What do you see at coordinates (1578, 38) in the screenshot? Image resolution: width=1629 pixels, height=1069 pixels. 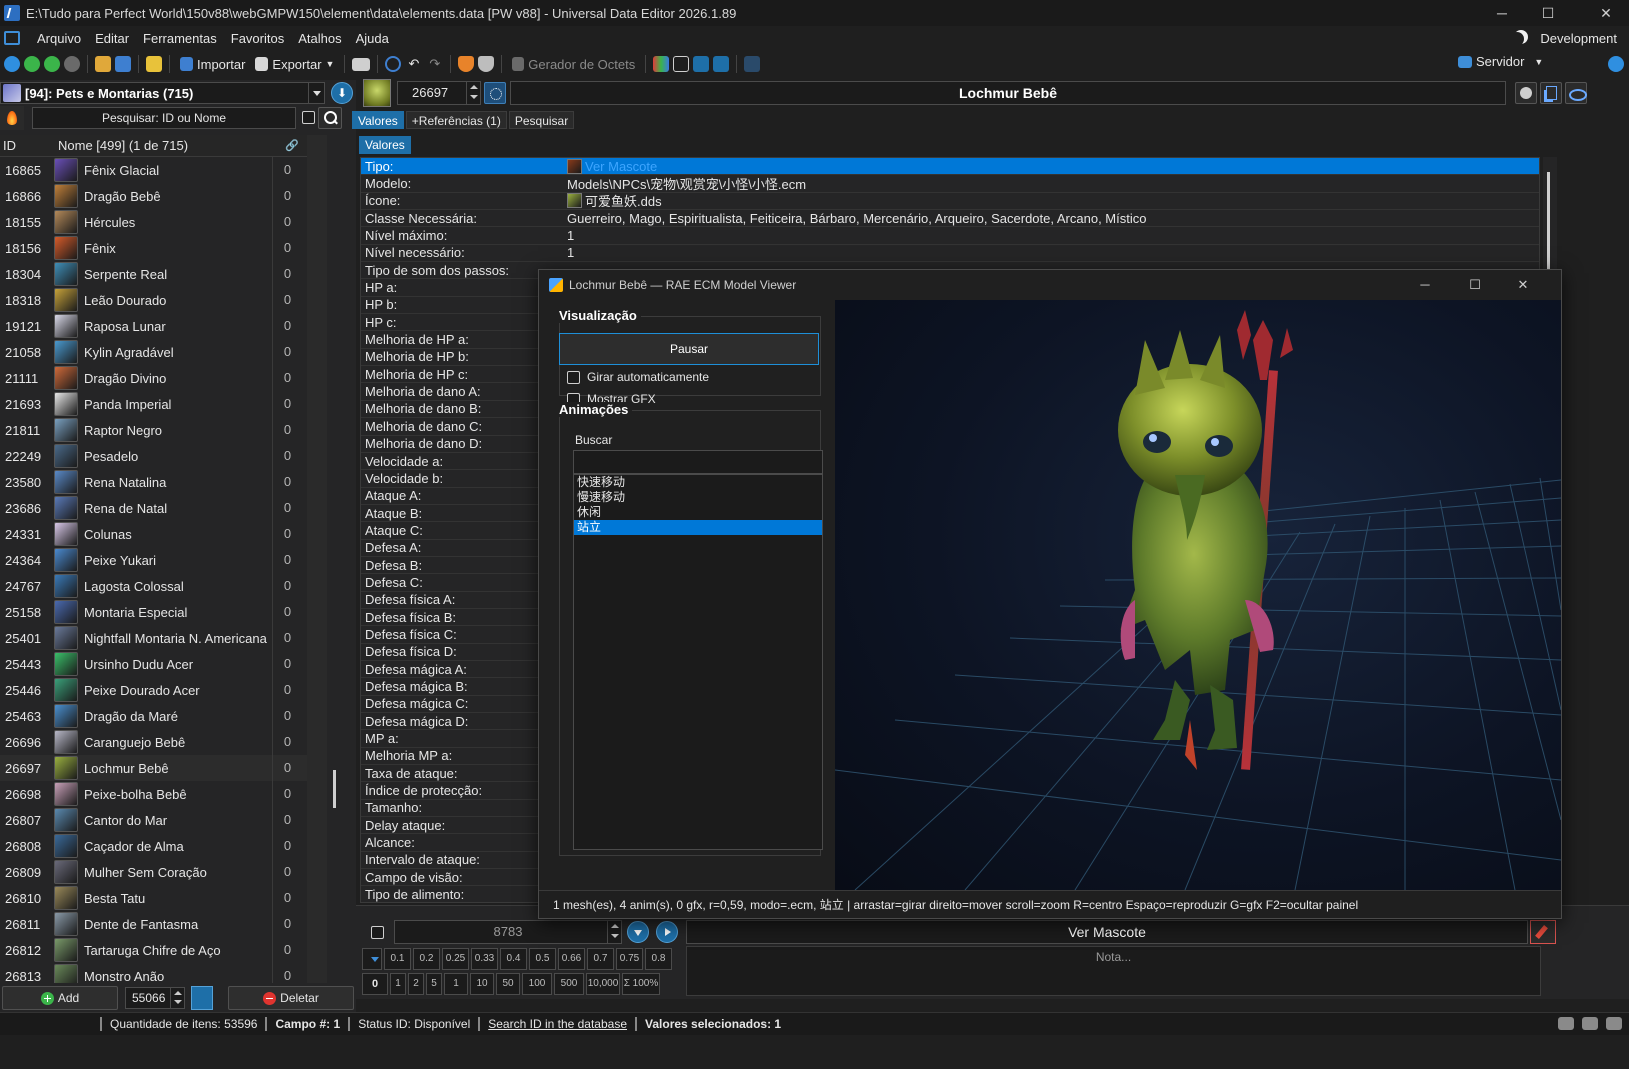 I see `mode-label: Development` at bounding box center [1578, 38].